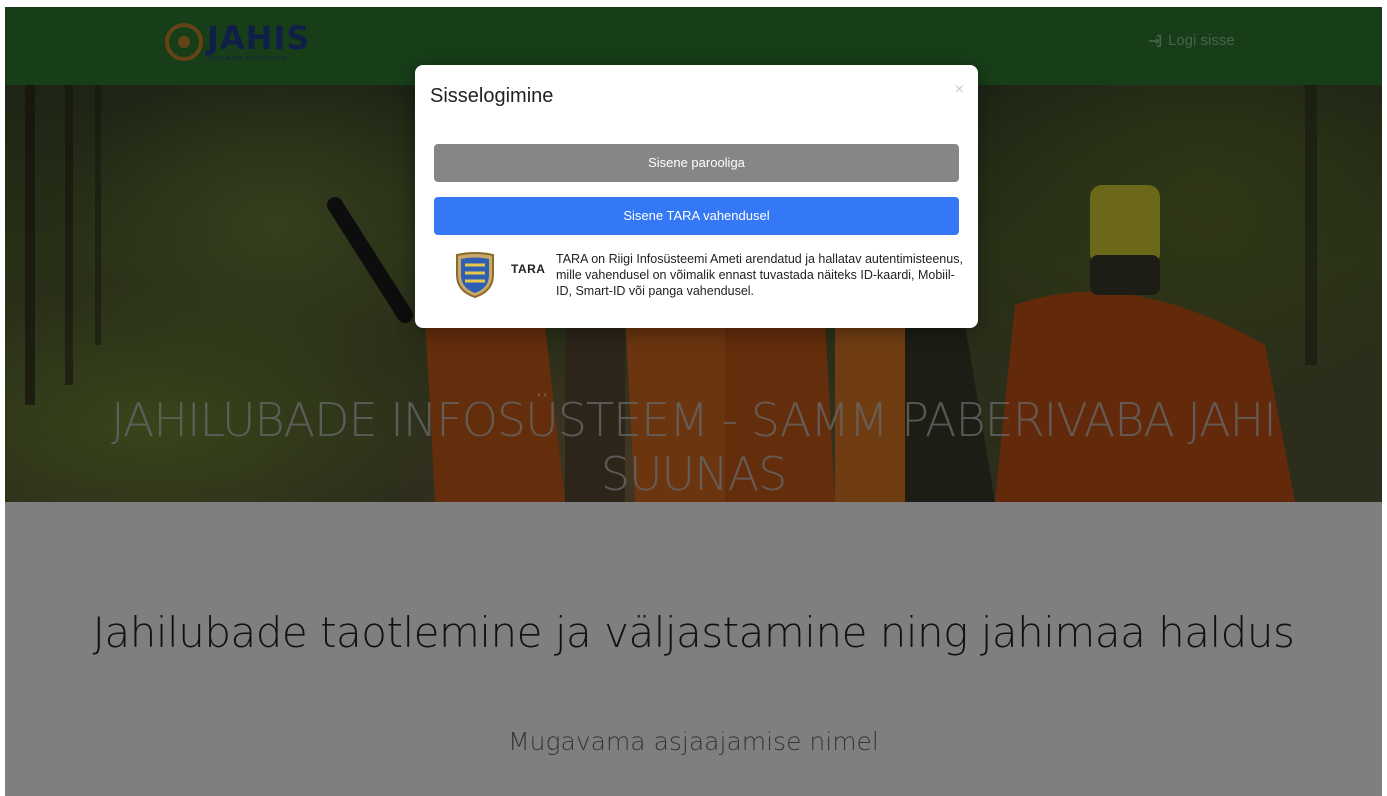 Image resolution: width=1387 pixels, height=796 pixels. I want to click on tara-label: TARA, so click(528, 269).